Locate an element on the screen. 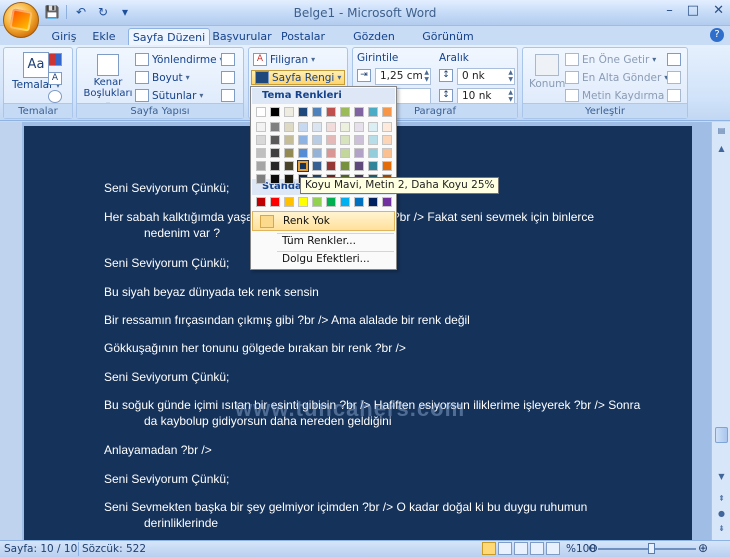 The width and height of the screenshot is (730, 557). close-button: ✕ is located at coordinates (718, 10).